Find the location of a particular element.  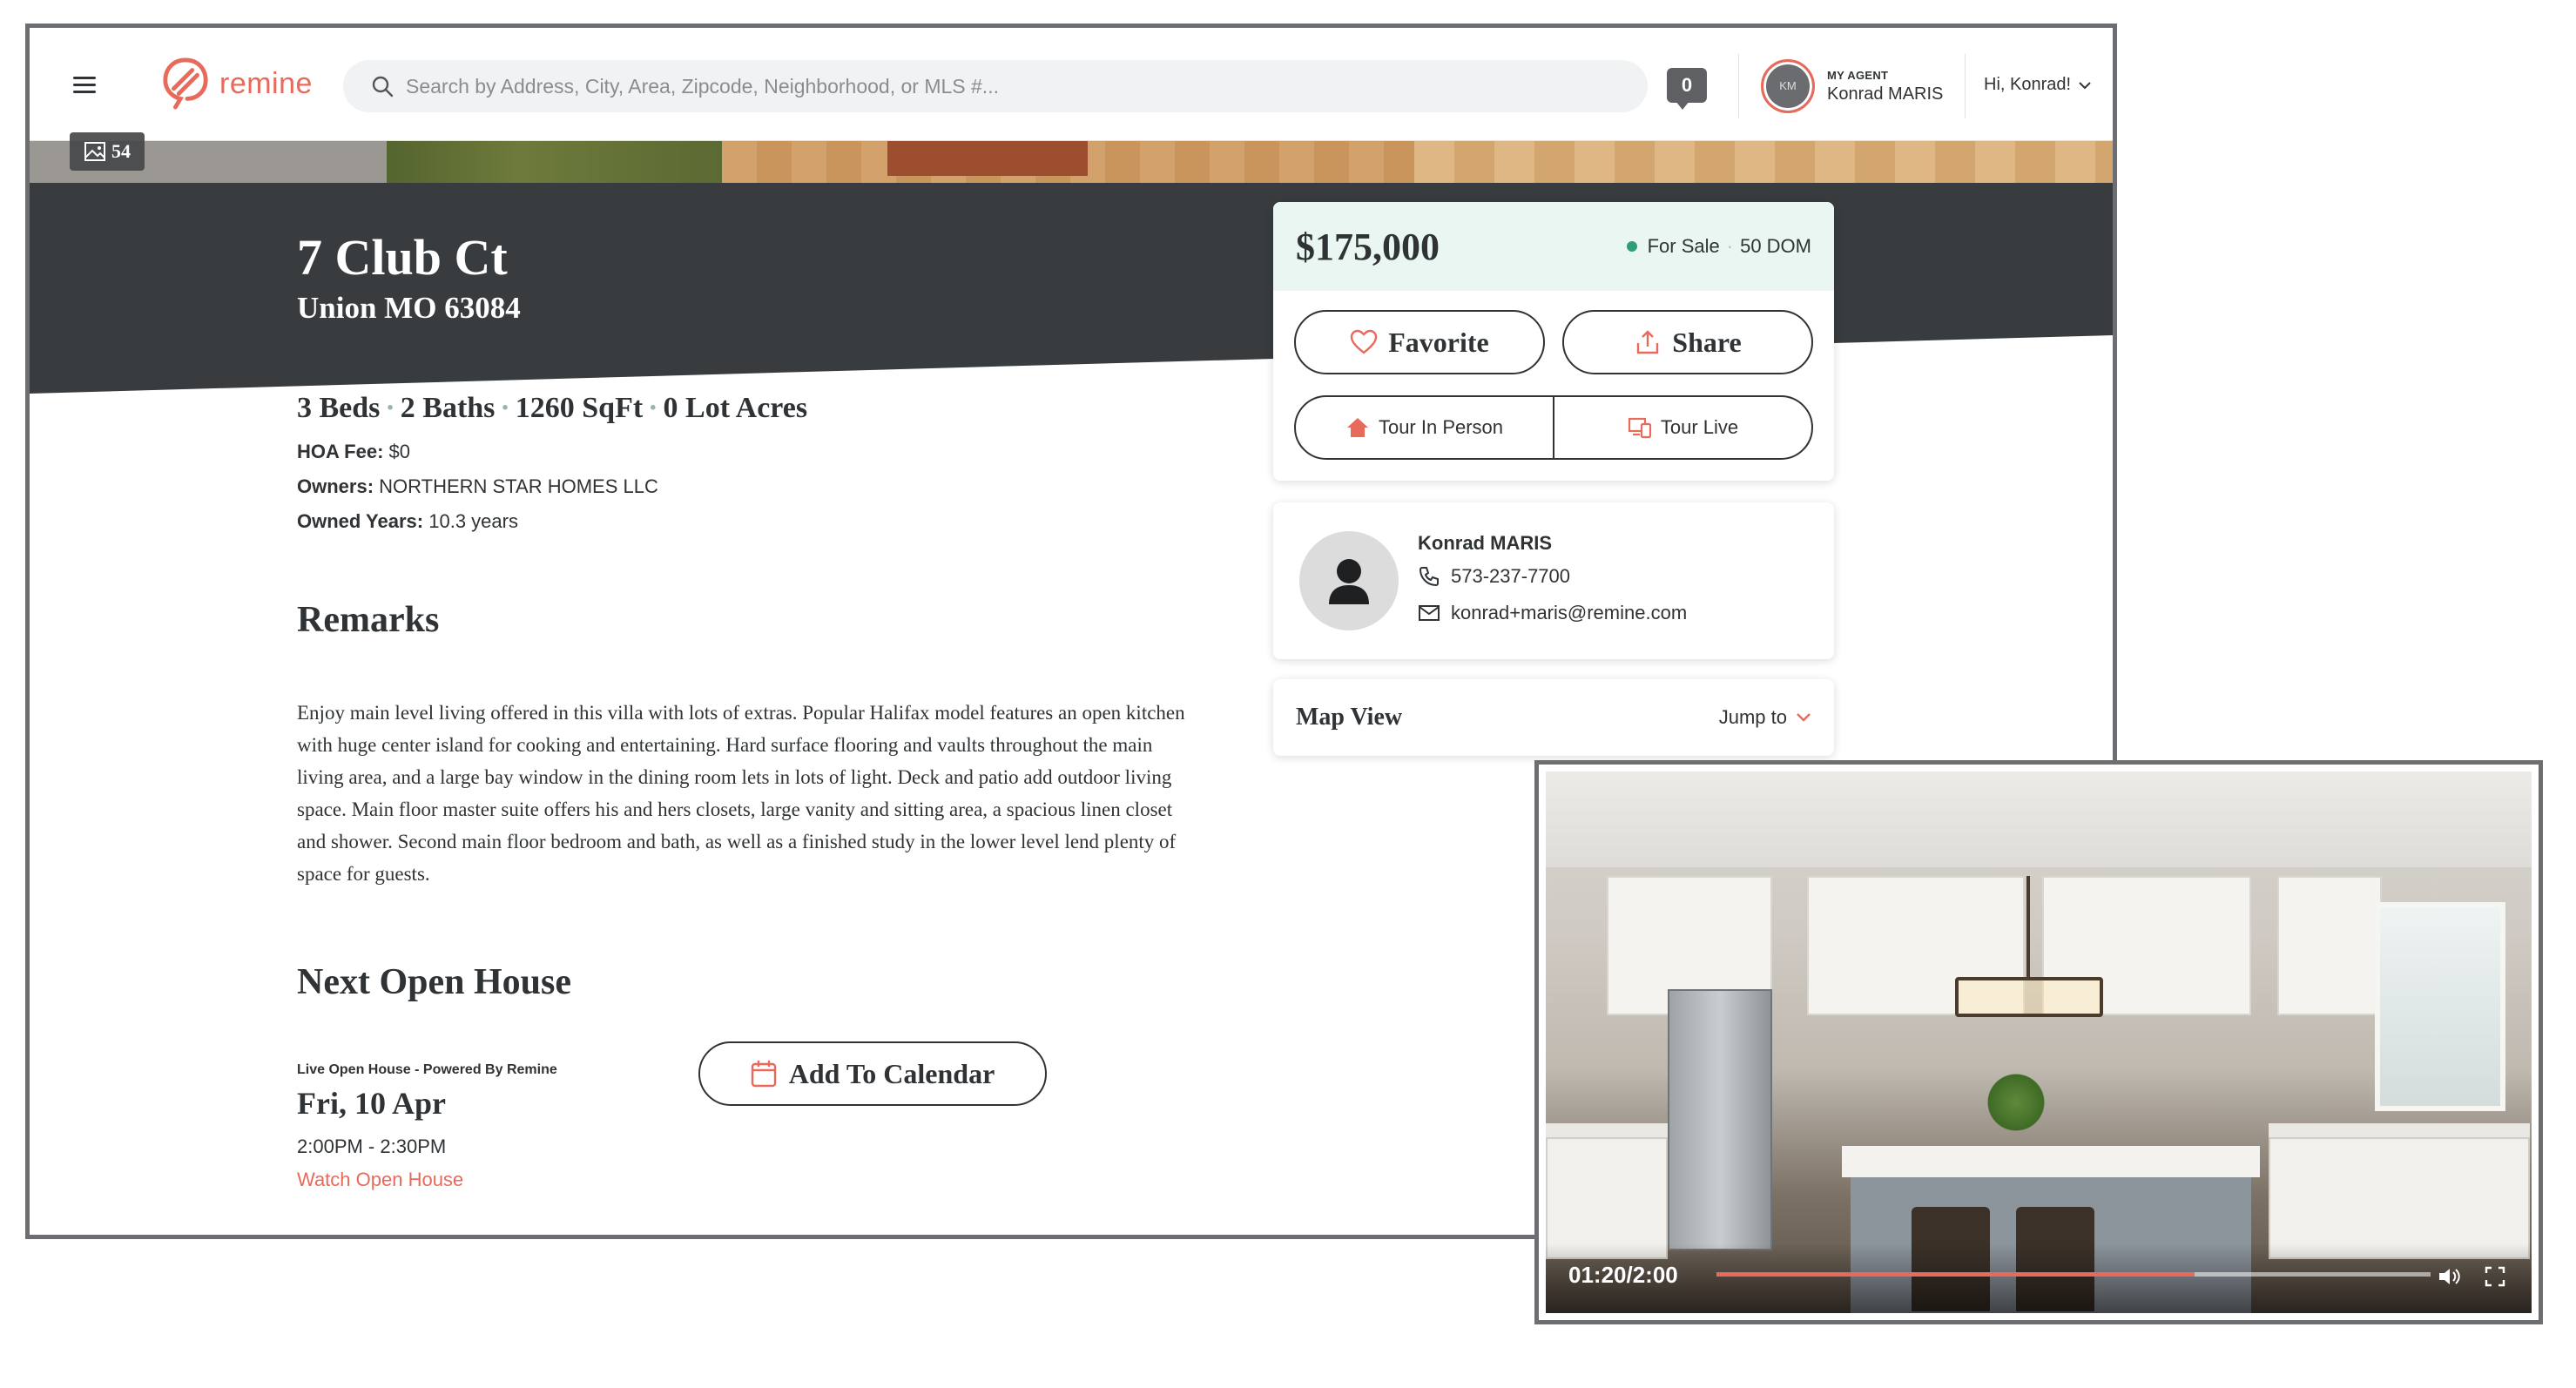

video-frame-kitchen: 01:20/2:00 is located at coordinates (2039, 1042).